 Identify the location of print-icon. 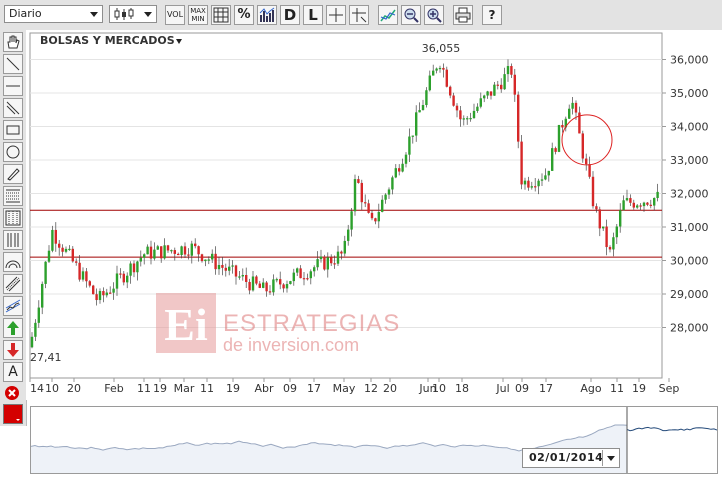
(463, 15).